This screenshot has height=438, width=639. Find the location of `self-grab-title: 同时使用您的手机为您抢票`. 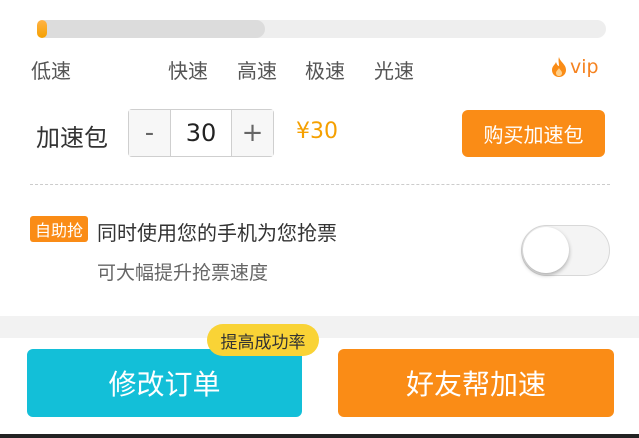

self-grab-title: 同时使用您的手机为您抢票 is located at coordinates (217, 233).